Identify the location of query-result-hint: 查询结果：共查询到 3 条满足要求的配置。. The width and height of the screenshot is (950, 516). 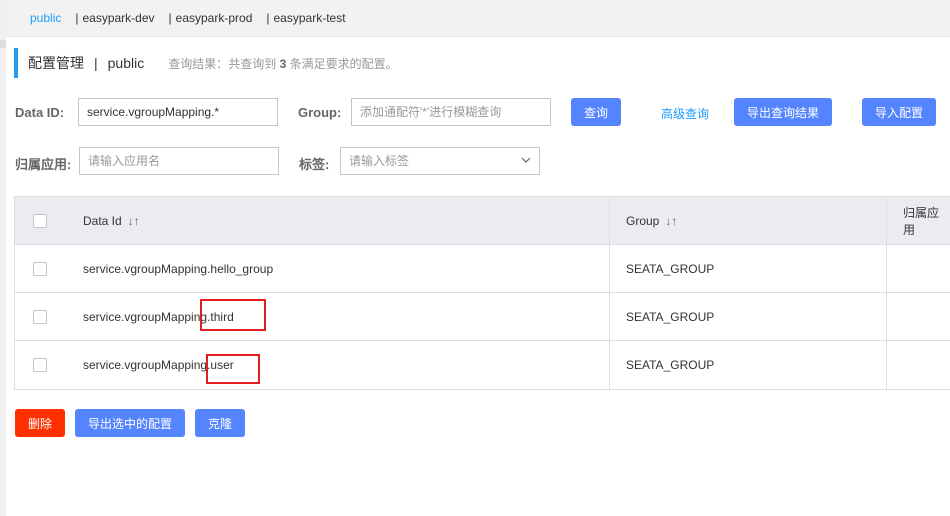
(282, 63).